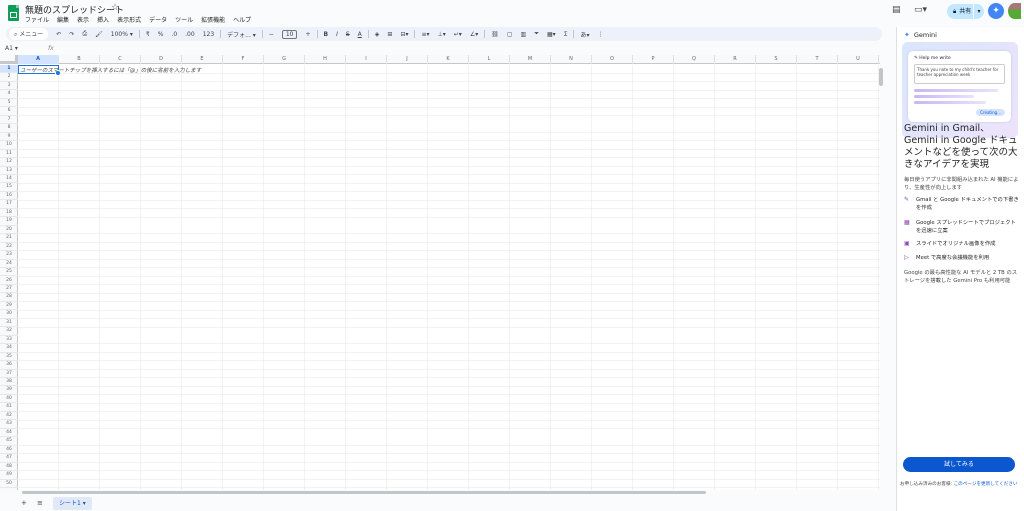 The image size is (1024, 511). Describe the element at coordinates (9, 399) in the screenshot. I see `row-header: 40` at that location.